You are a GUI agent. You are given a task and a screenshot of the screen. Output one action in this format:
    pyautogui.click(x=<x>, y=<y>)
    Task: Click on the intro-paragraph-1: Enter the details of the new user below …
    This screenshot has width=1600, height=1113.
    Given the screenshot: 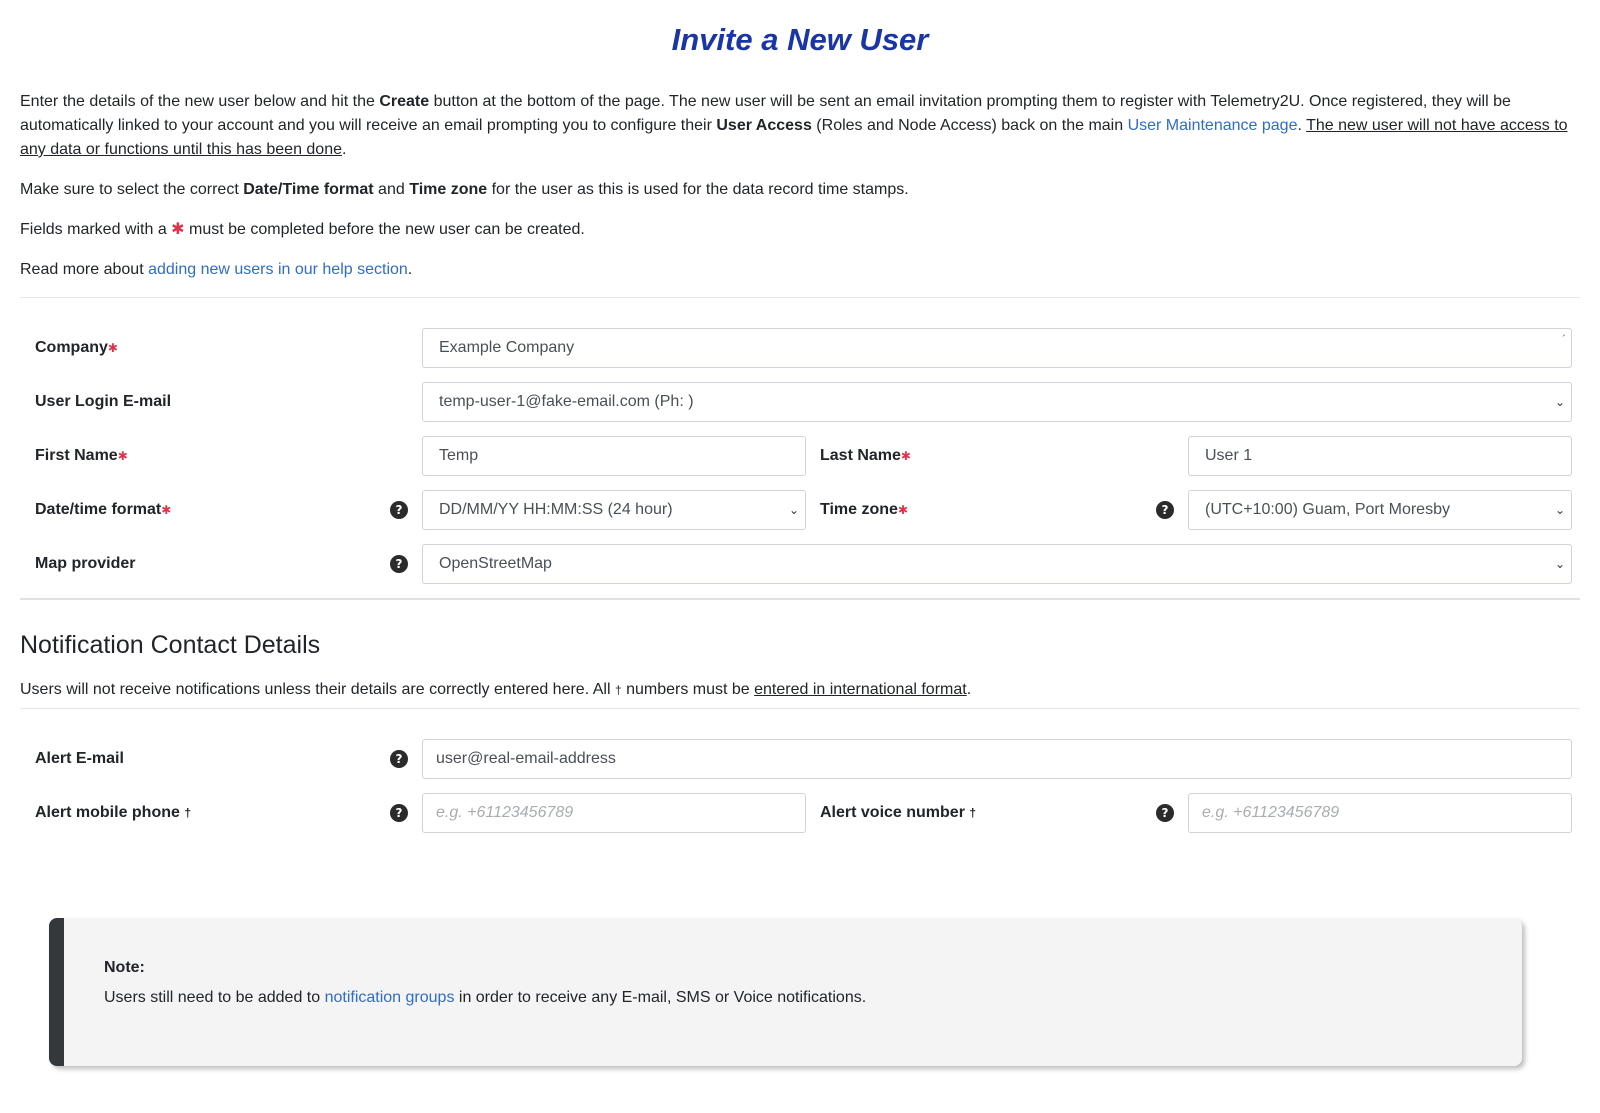 What is the action you would take?
    pyautogui.click(x=800, y=126)
    